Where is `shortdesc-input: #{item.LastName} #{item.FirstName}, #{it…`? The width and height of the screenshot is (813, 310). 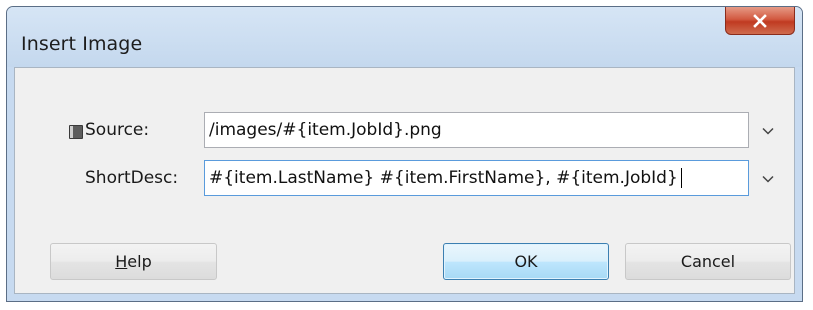
shortdesc-input: #{item.LastName} #{item.FirstName}, #{it… is located at coordinates (476, 178).